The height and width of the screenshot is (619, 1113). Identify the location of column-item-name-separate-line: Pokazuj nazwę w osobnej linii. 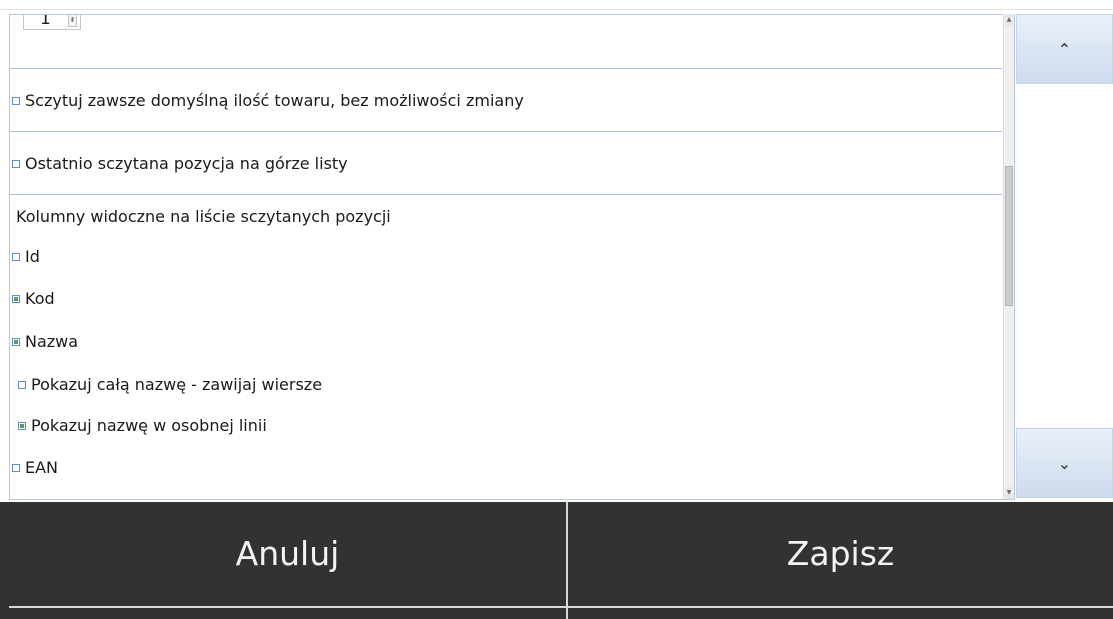
(142, 425).